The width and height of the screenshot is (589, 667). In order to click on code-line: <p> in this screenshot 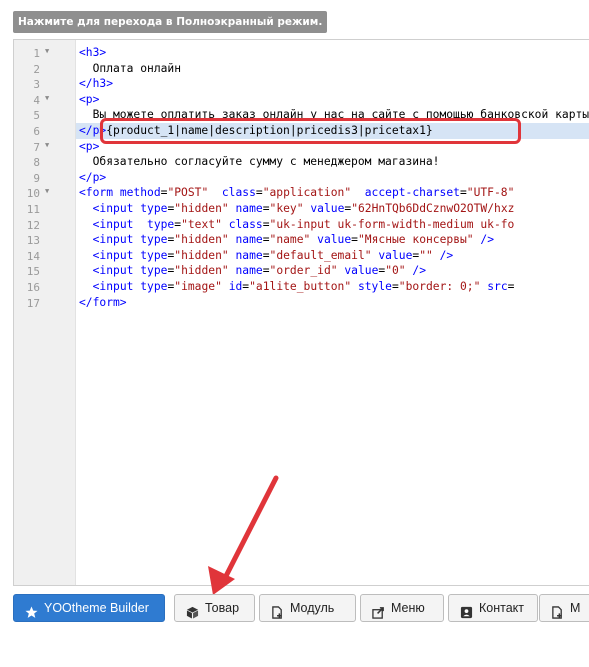, I will do `click(89, 100)`.